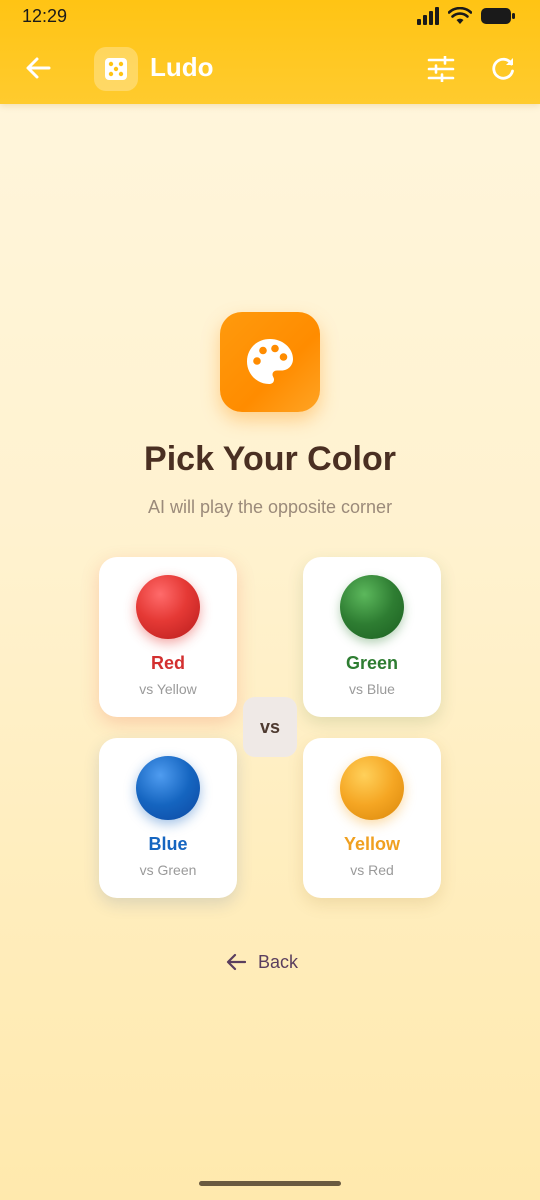  I want to click on top-bar: 12:29 Ludo, so click(270, 52).